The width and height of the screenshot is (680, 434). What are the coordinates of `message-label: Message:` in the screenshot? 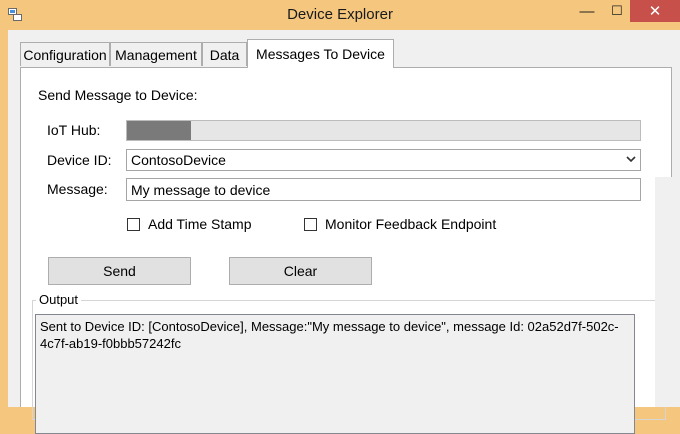 It's located at (77, 189).